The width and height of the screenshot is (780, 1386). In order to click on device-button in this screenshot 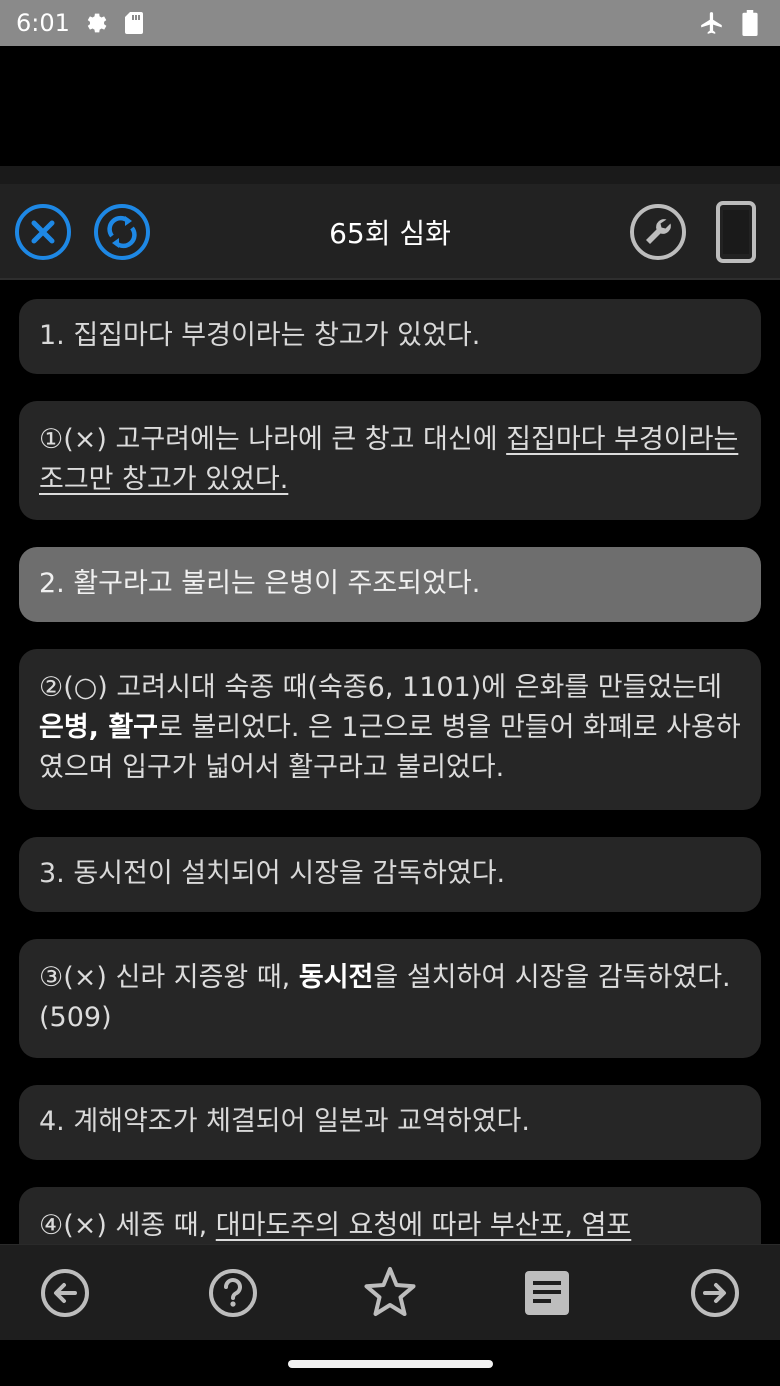, I will do `click(736, 232)`.